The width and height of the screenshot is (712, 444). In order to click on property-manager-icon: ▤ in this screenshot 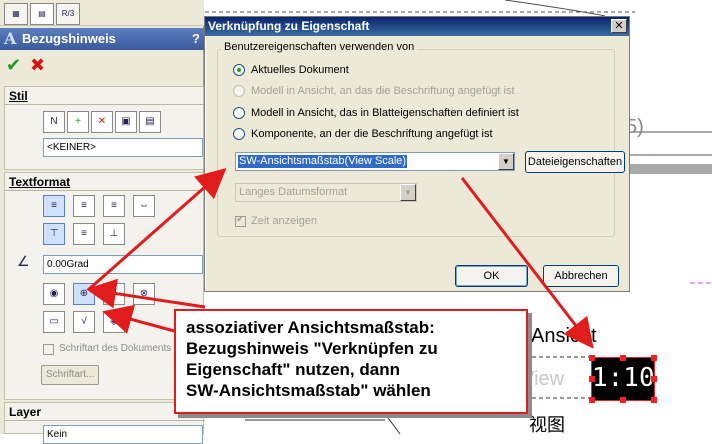, I will do `click(42, 13)`.